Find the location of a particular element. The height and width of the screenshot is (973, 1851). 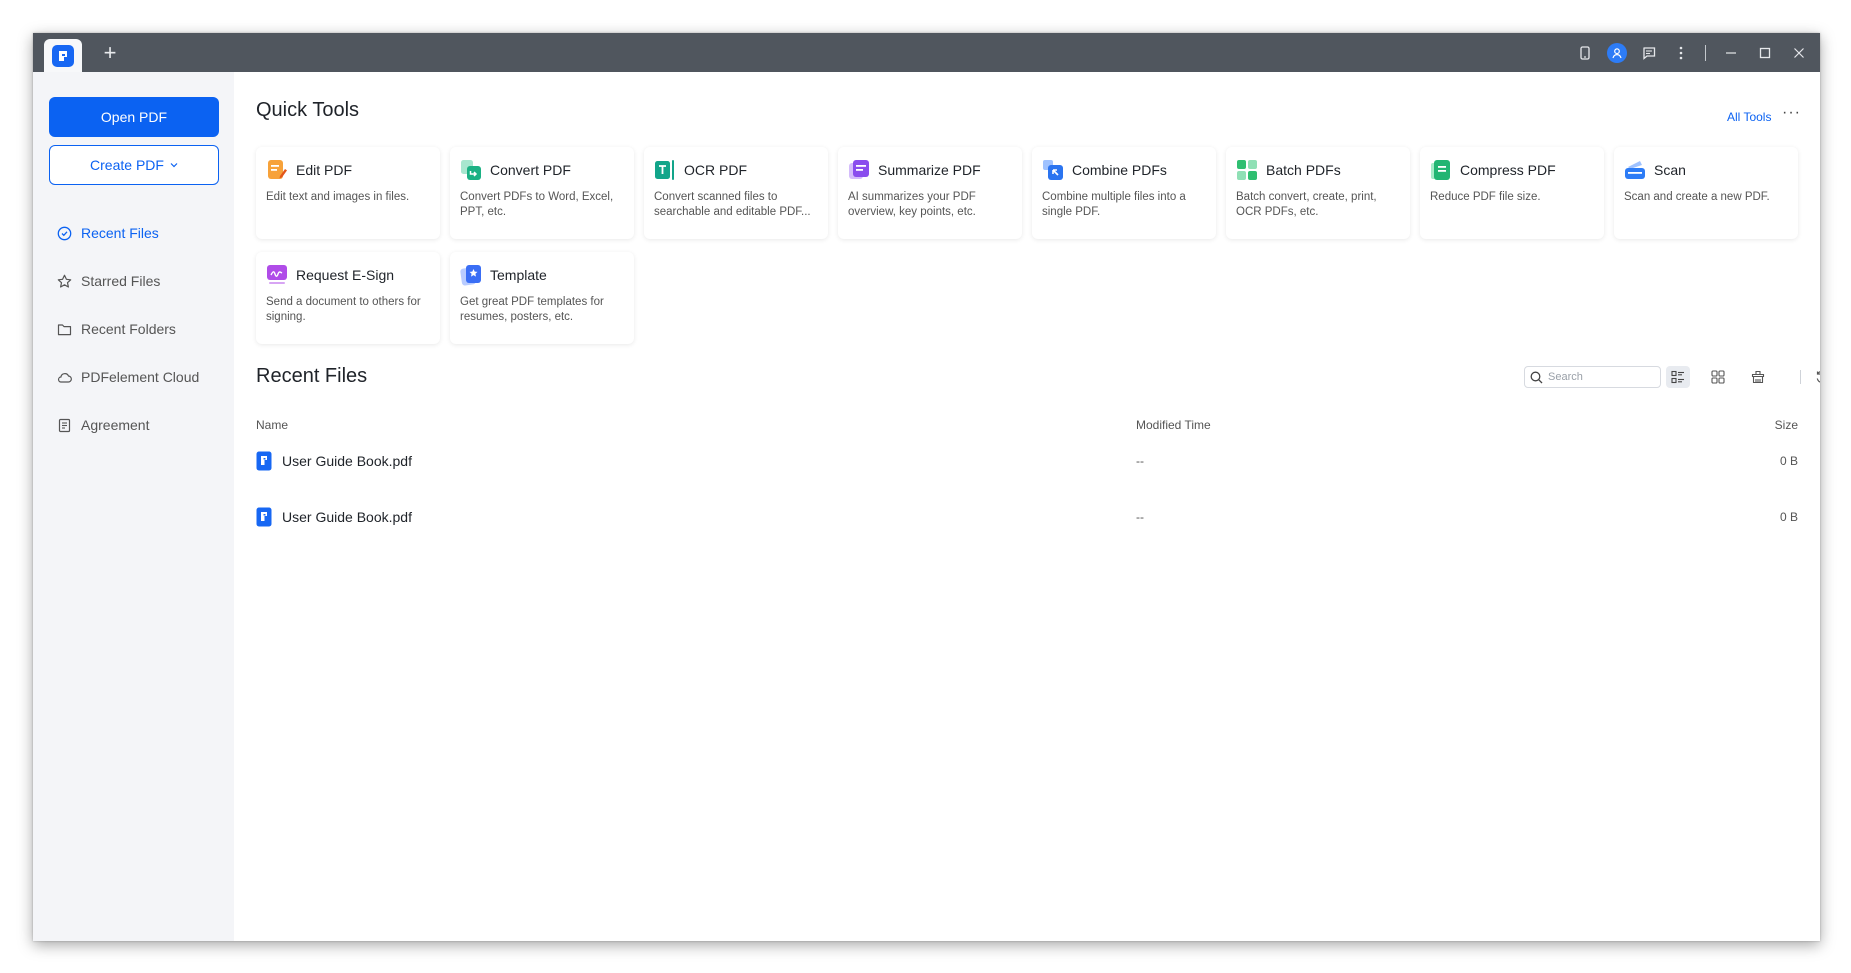

tool-name: Convert PDF is located at coordinates (530, 170).